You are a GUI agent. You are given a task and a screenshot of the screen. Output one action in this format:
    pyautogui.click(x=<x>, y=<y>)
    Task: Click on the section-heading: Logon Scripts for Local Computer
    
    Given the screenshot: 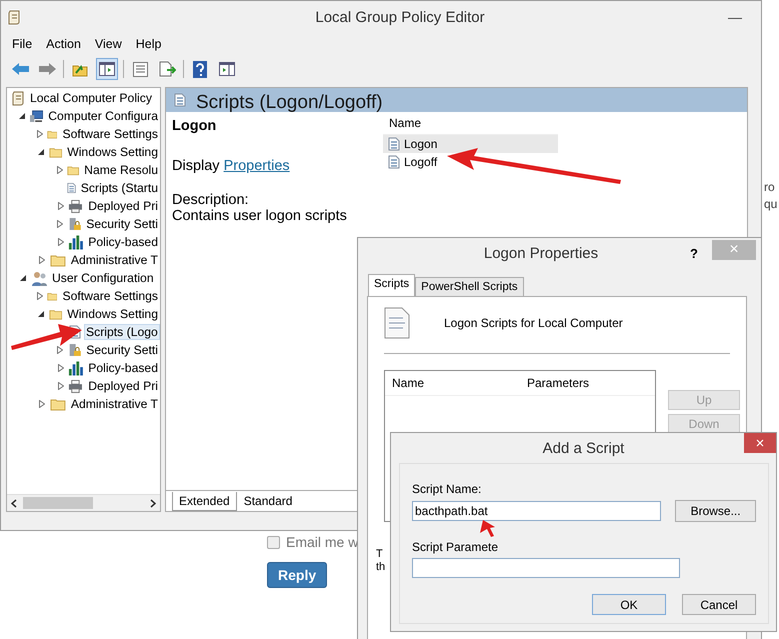 What is the action you would take?
    pyautogui.click(x=533, y=323)
    